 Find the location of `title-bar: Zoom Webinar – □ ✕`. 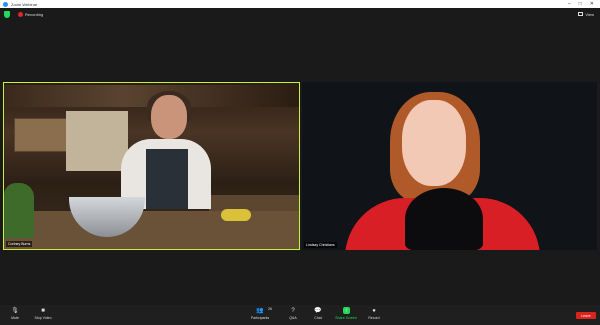

title-bar: Zoom Webinar – □ ✕ is located at coordinates (300, 4).